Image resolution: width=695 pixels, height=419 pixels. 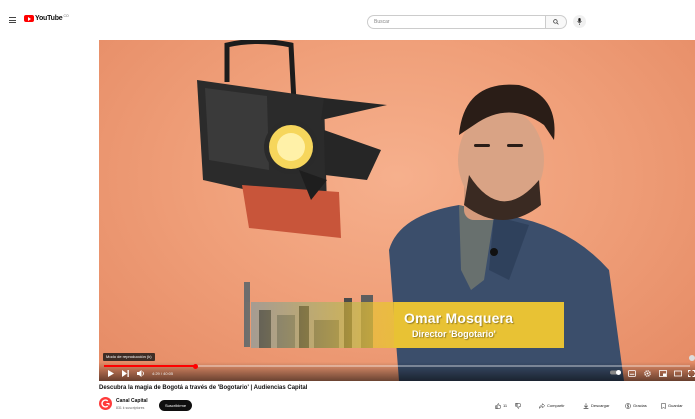 What do you see at coordinates (292, 139) in the screenshot?
I see `studio-light` at bounding box center [292, 139].